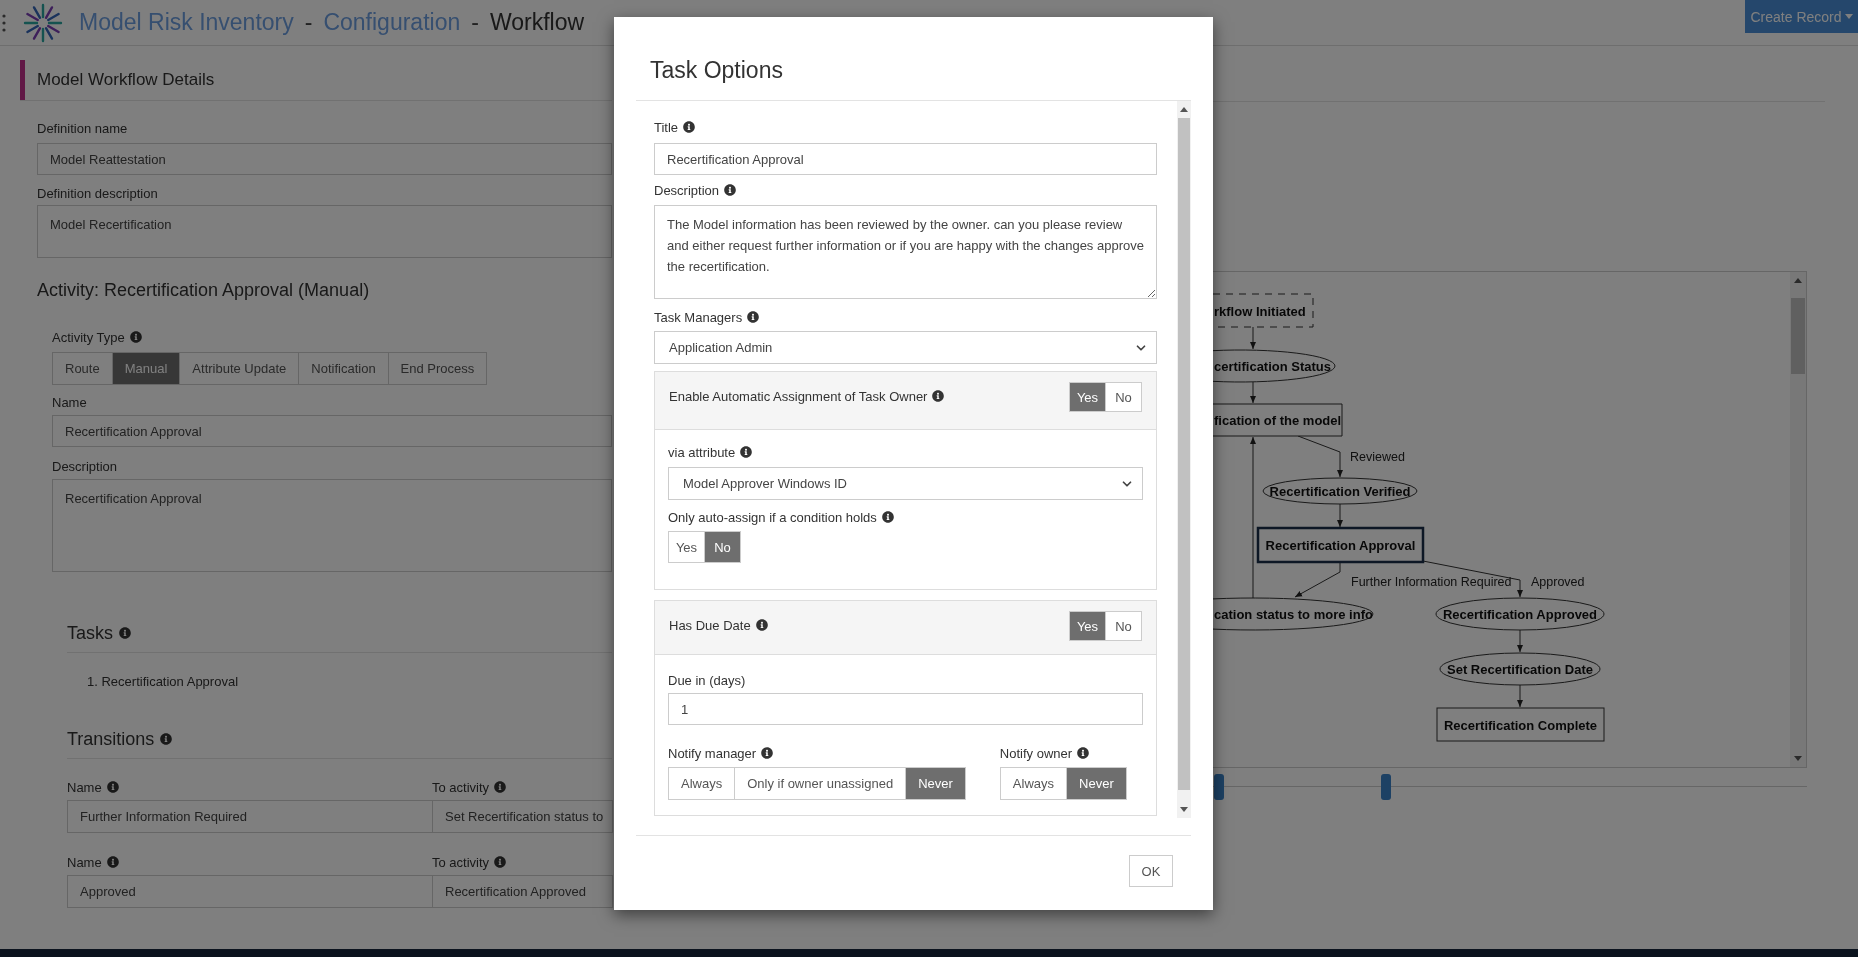  I want to click on field-label: Definition description, so click(97, 193).